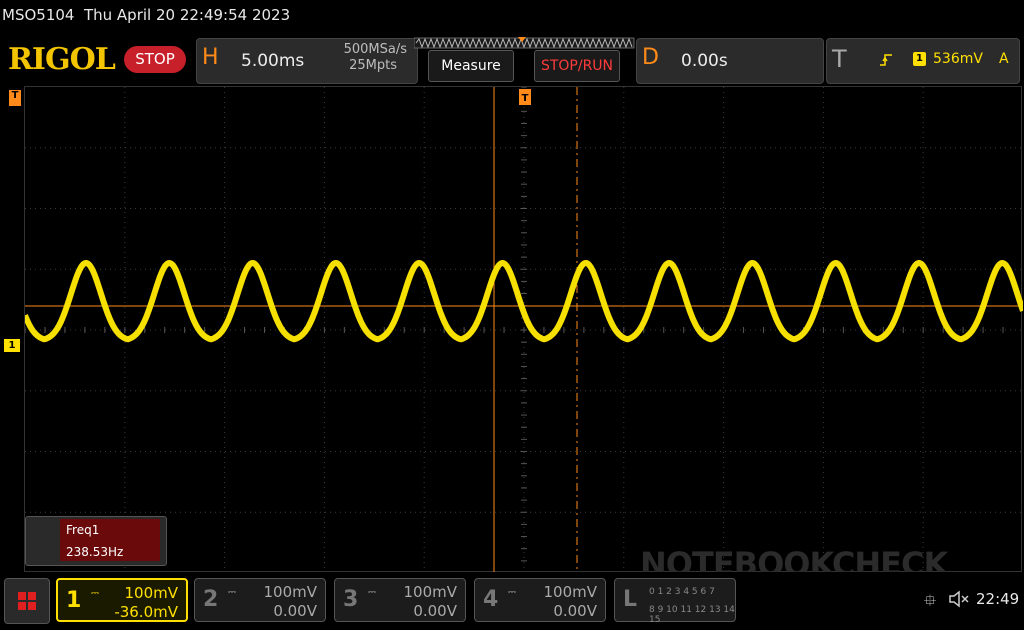 The width and height of the screenshot is (1024, 630). I want to click on memory-overview-icon, so click(524, 43).